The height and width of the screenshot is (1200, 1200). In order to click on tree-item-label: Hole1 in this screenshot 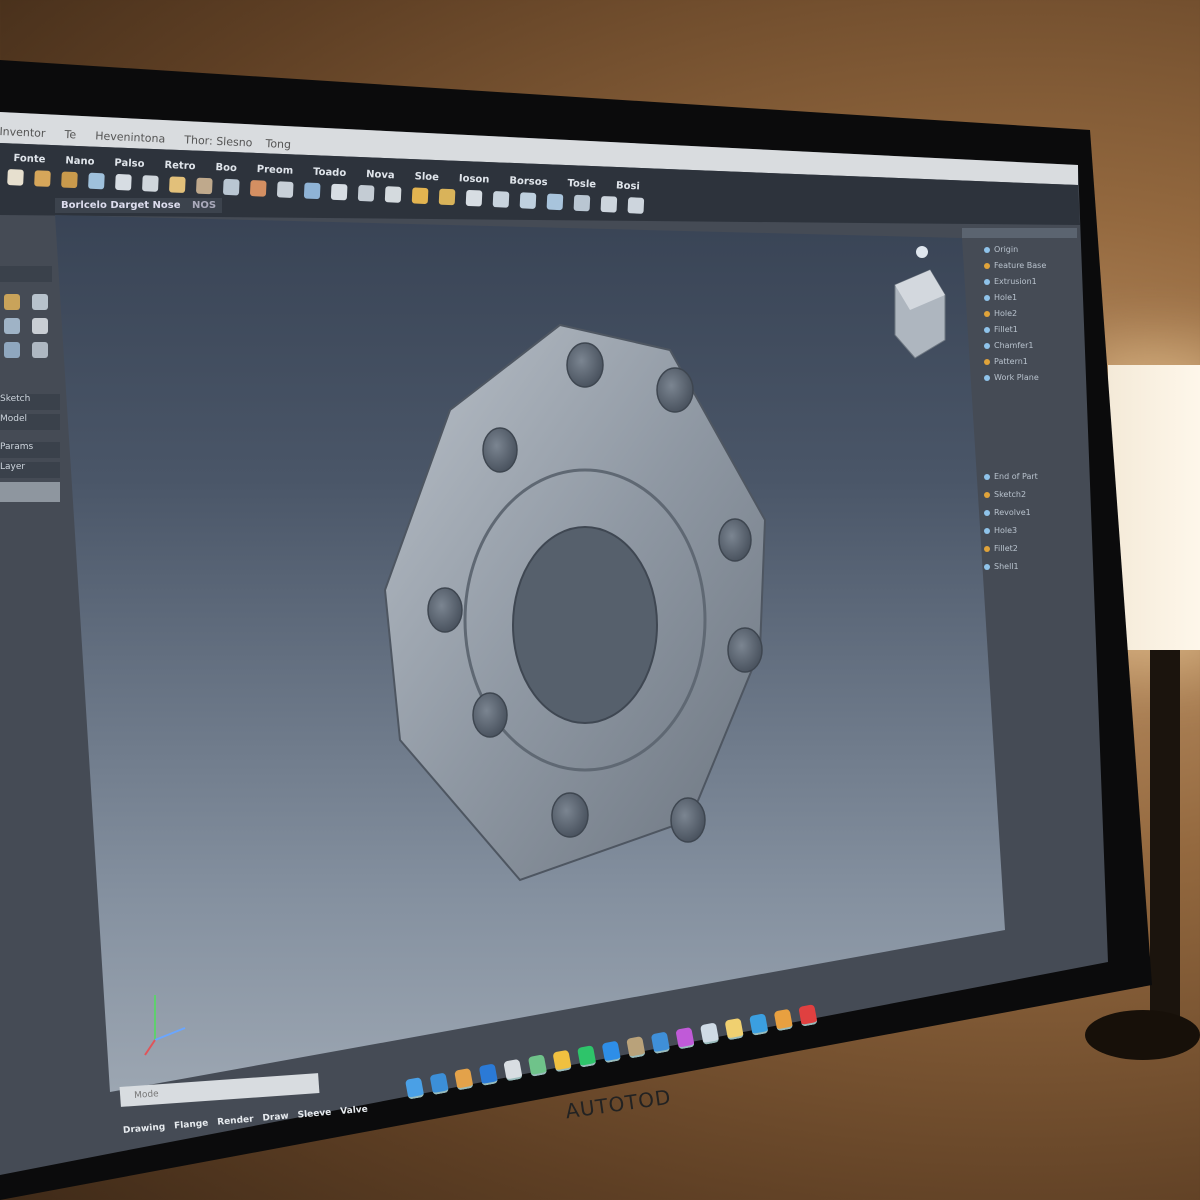, I will do `click(1006, 297)`.